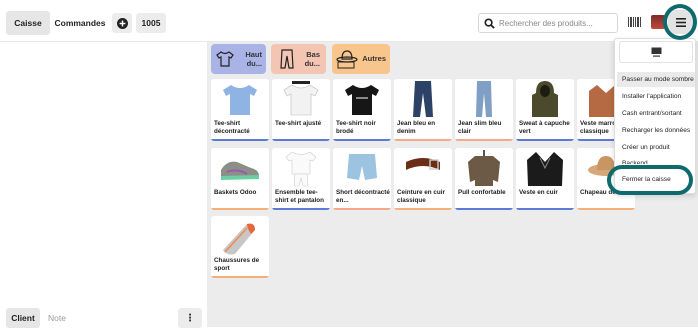  I want to click on product-name: Baskets Odoo, so click(235, 192).